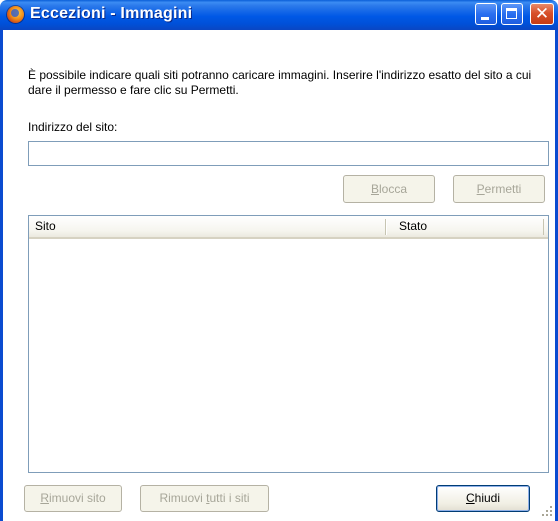  Describe the element at coordinates (111, 13) in the screenshot. I see `window-title: Eccezioni - Immagini` at that location.